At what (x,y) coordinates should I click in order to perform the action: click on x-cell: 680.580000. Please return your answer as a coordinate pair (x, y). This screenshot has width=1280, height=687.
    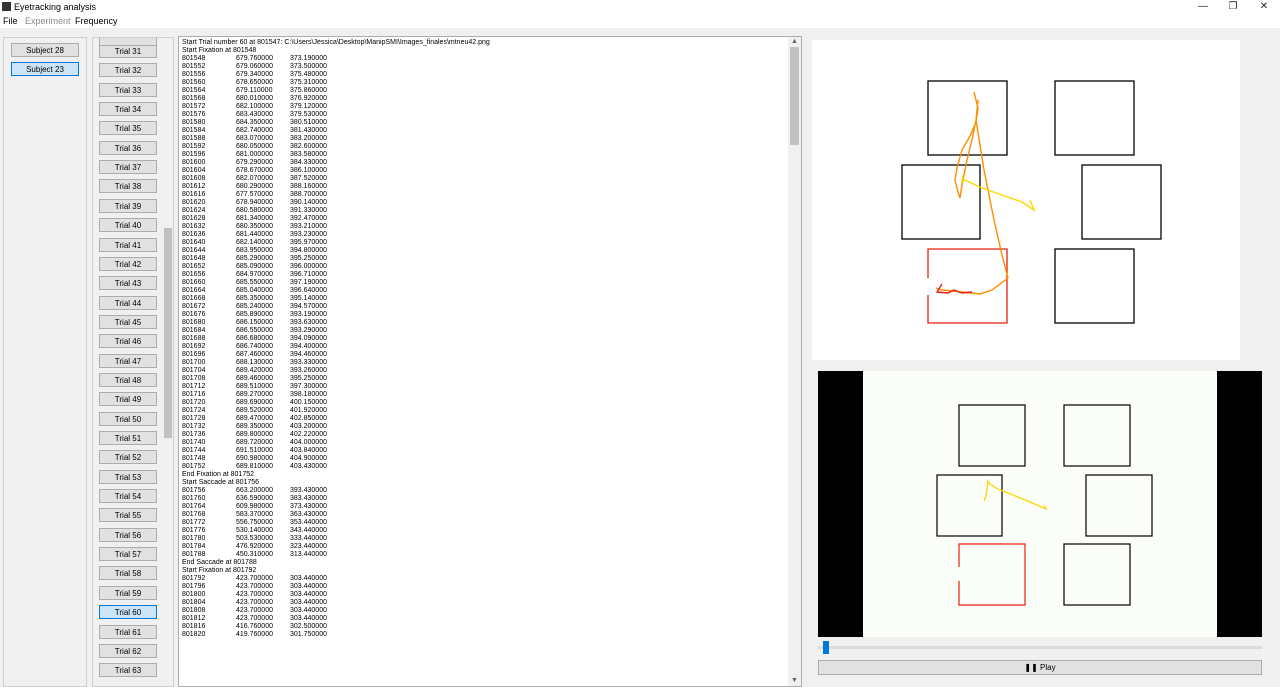
    Looking at the image, I should click on (254, 210).